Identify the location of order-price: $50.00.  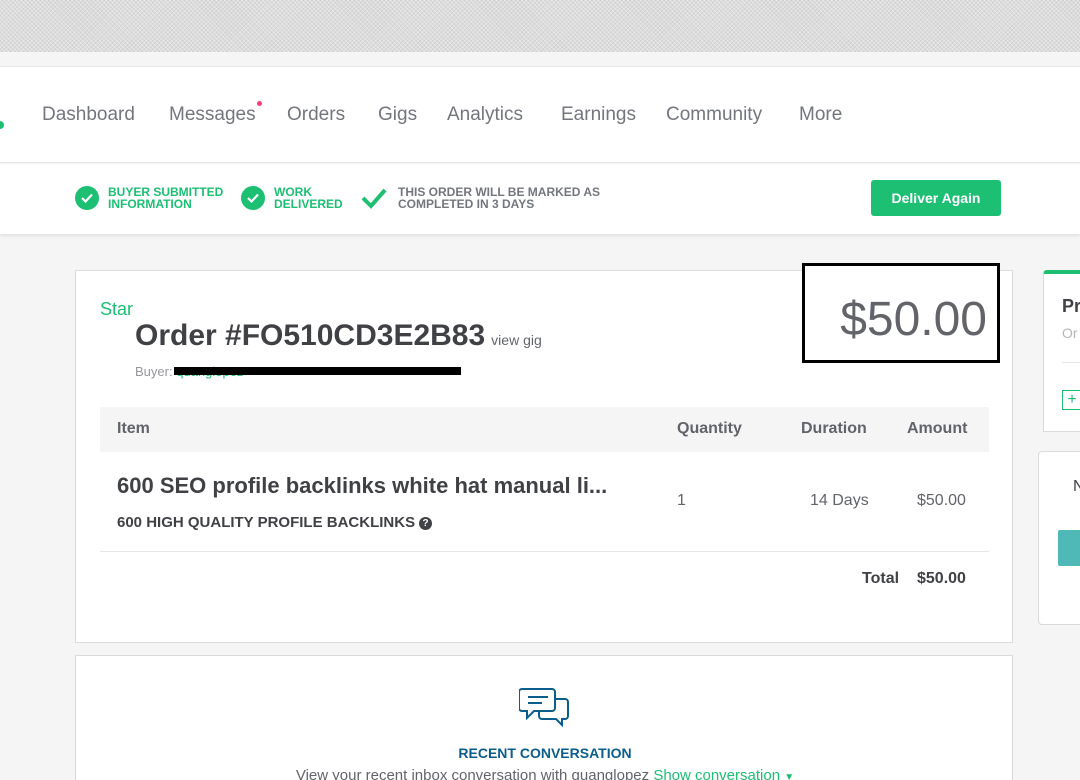
(913, 319).